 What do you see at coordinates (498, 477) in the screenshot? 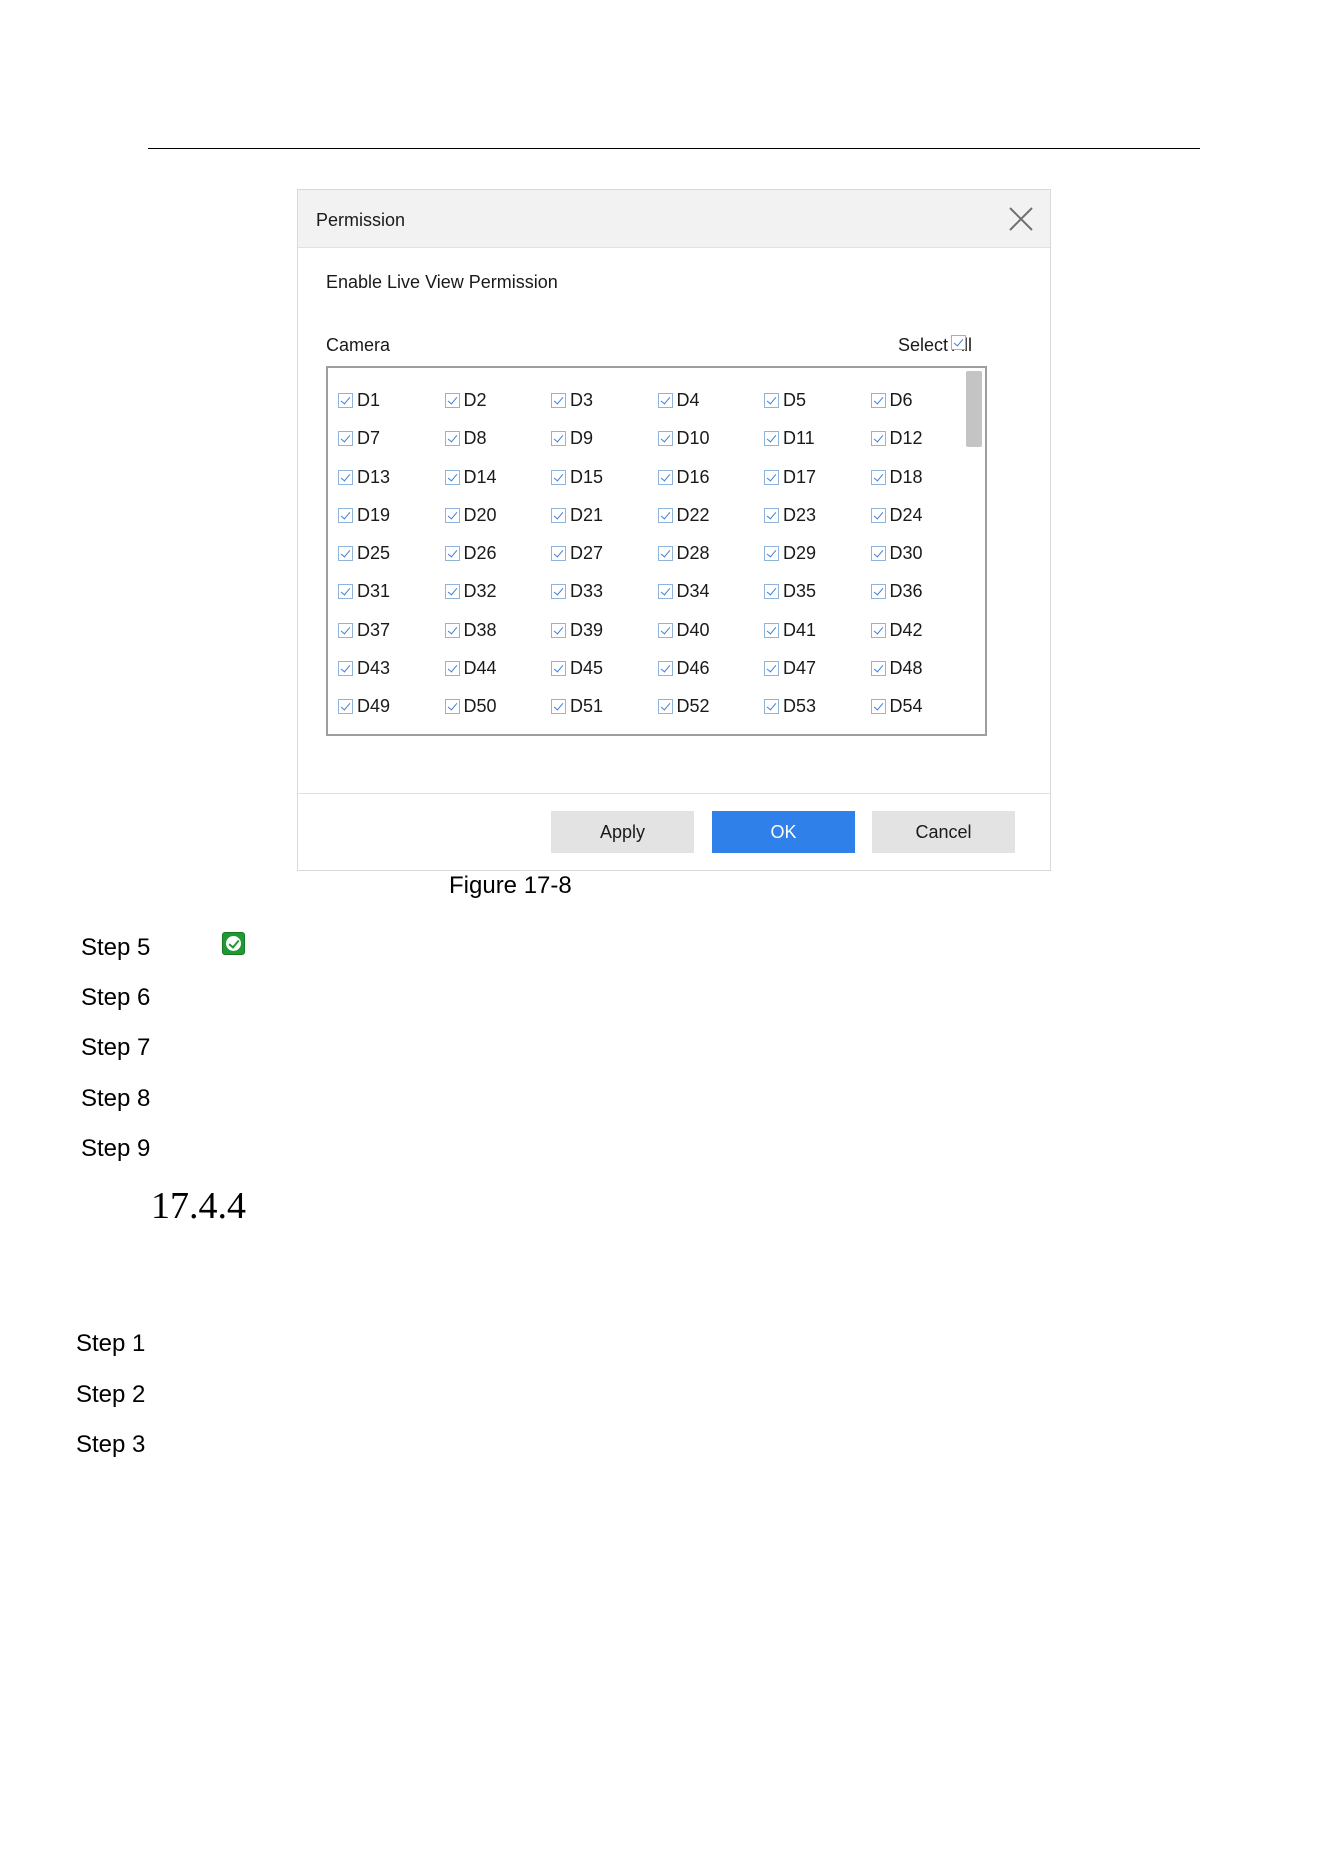
I see `camera-item: D14` at bounding box center [498, 477].